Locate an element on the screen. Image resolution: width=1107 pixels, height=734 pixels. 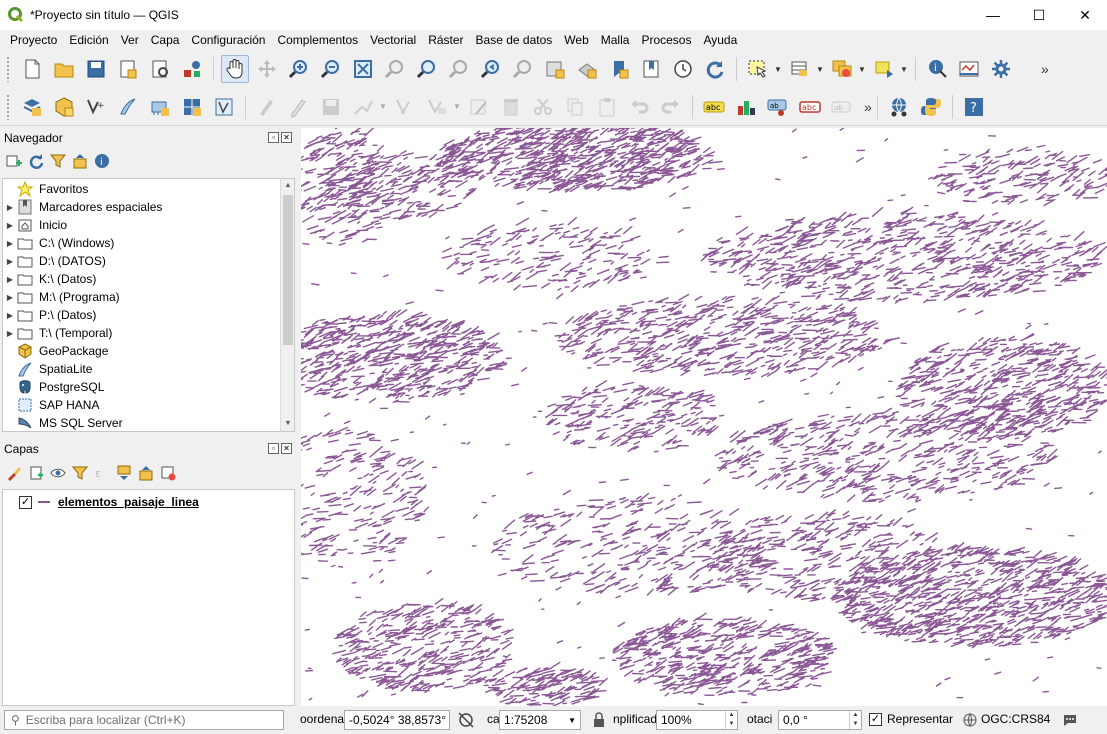
zoom-full-button is located at coordinates (363, 69).